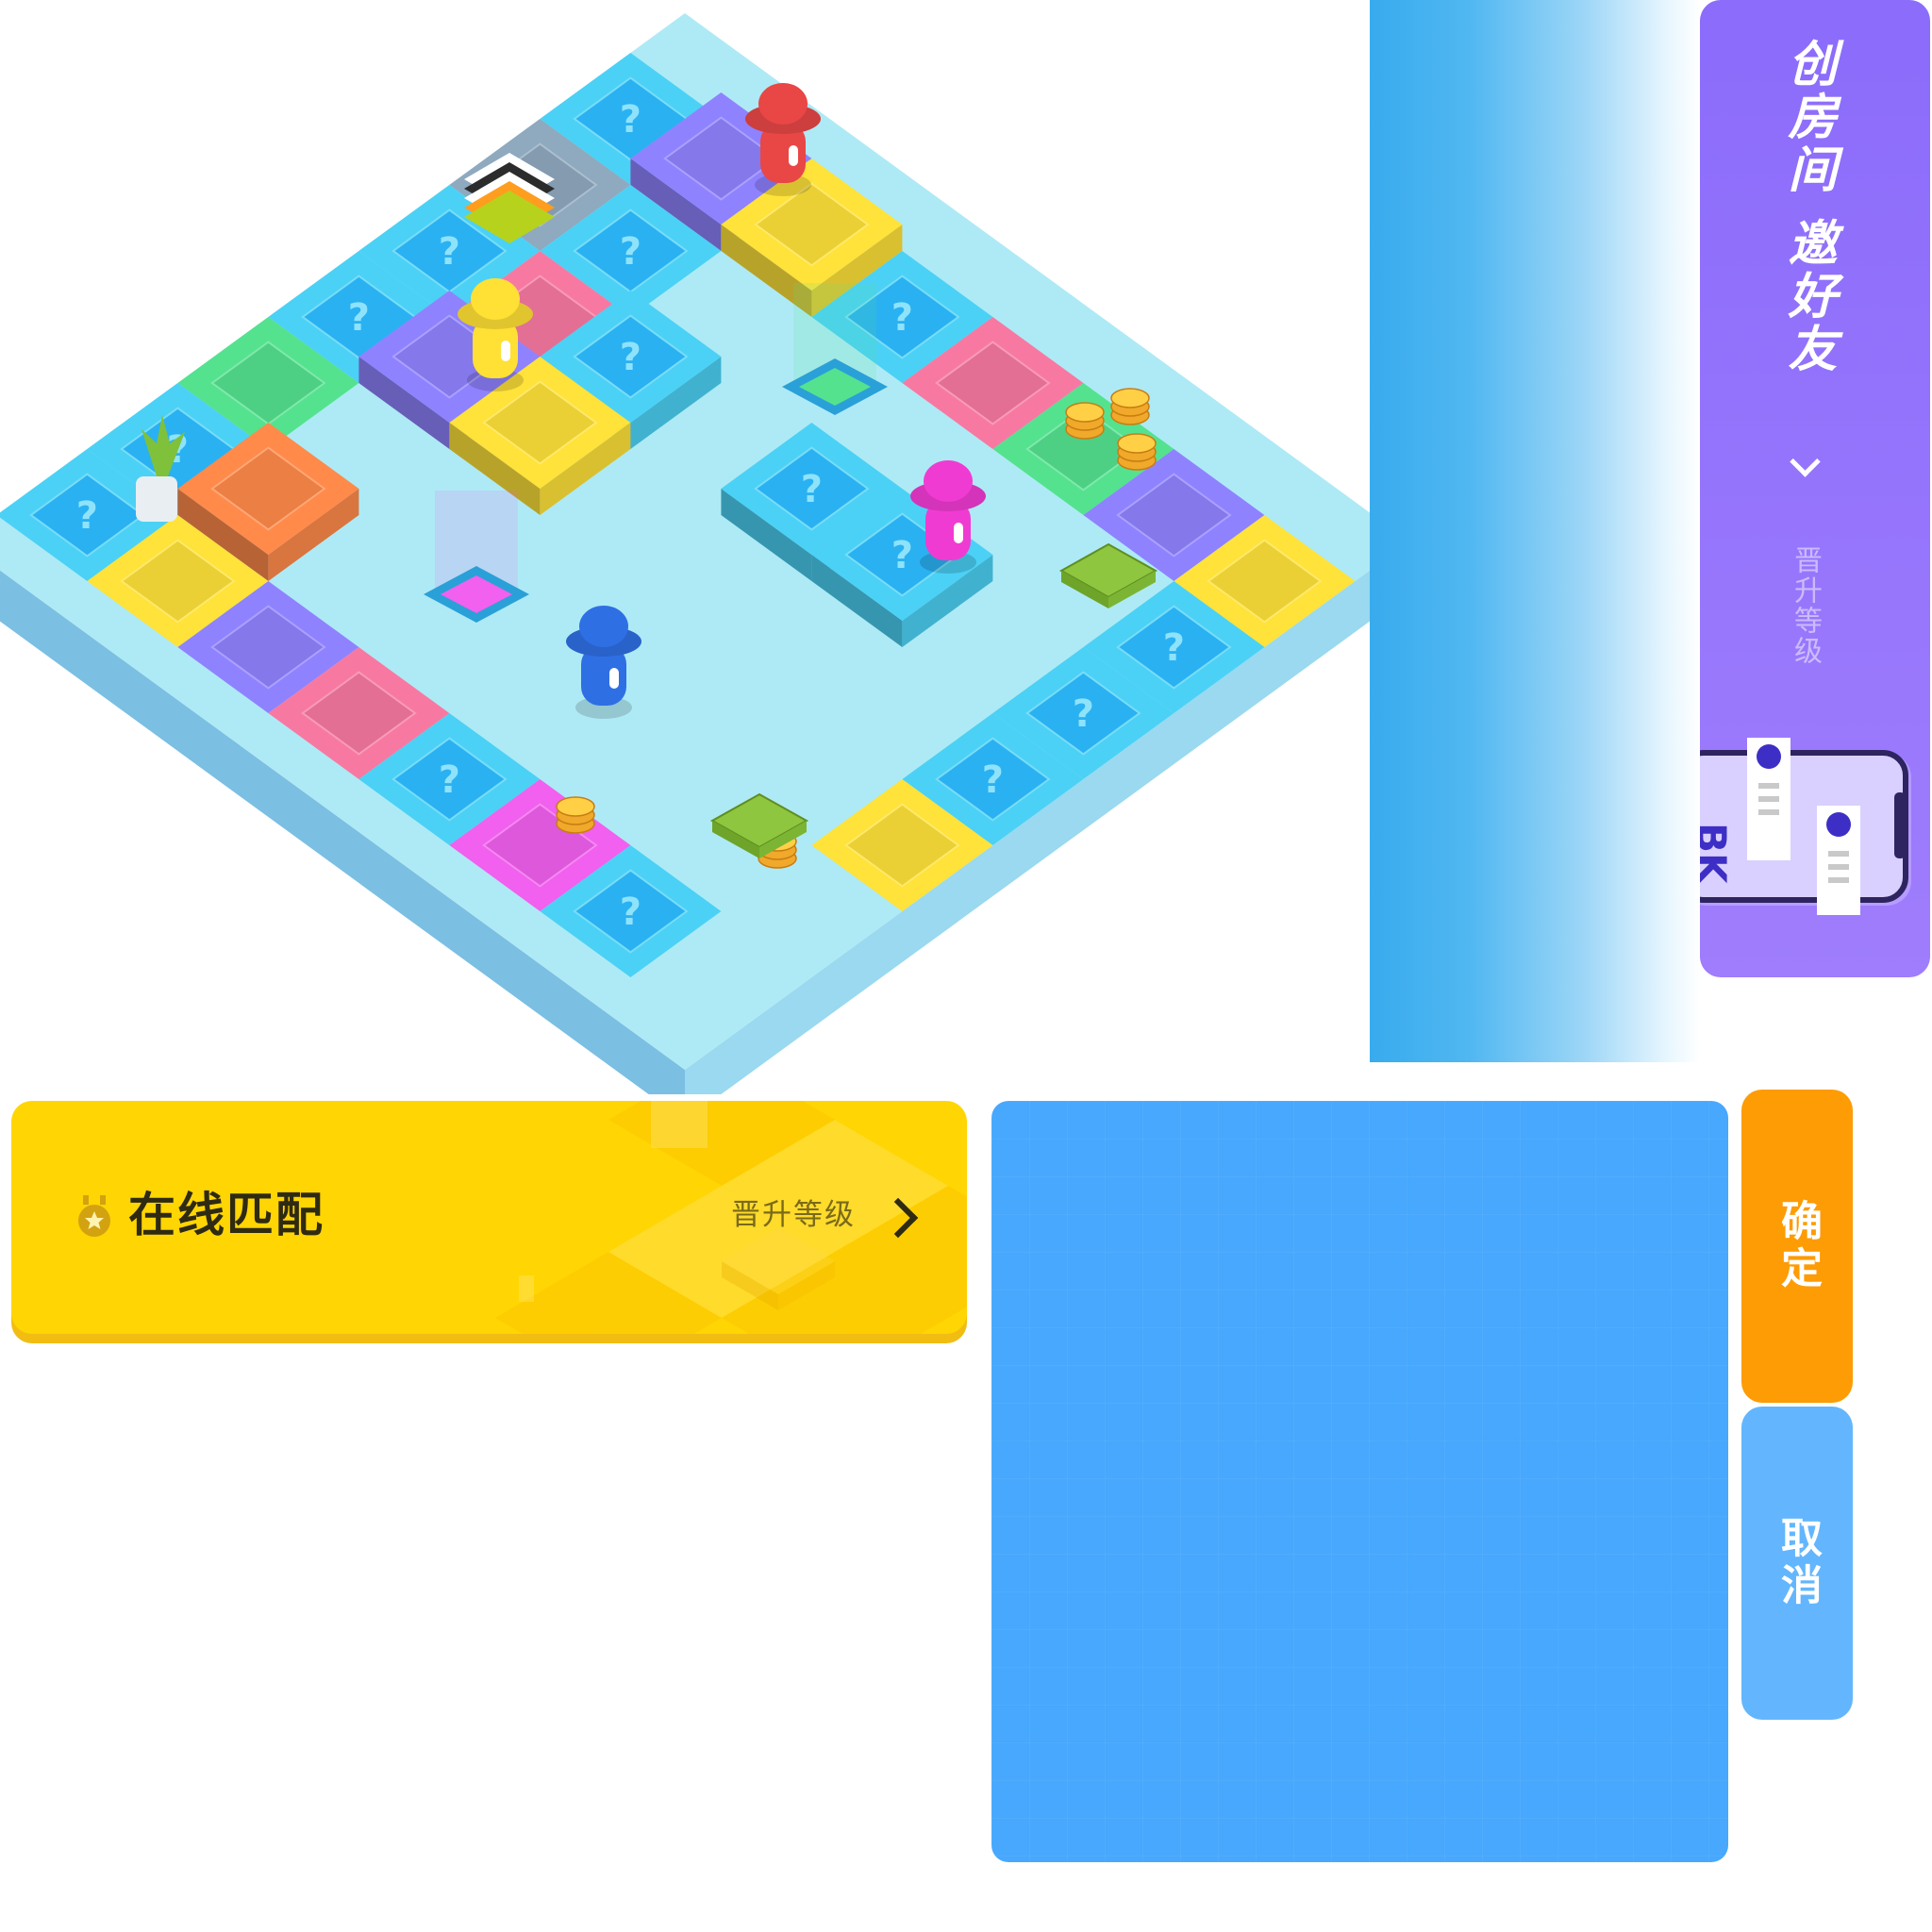  What do you see at coordinates (227, 1215) in the screenshot?
I see `online-match-label: 在线匹配` at bounding box center [227, 1215].